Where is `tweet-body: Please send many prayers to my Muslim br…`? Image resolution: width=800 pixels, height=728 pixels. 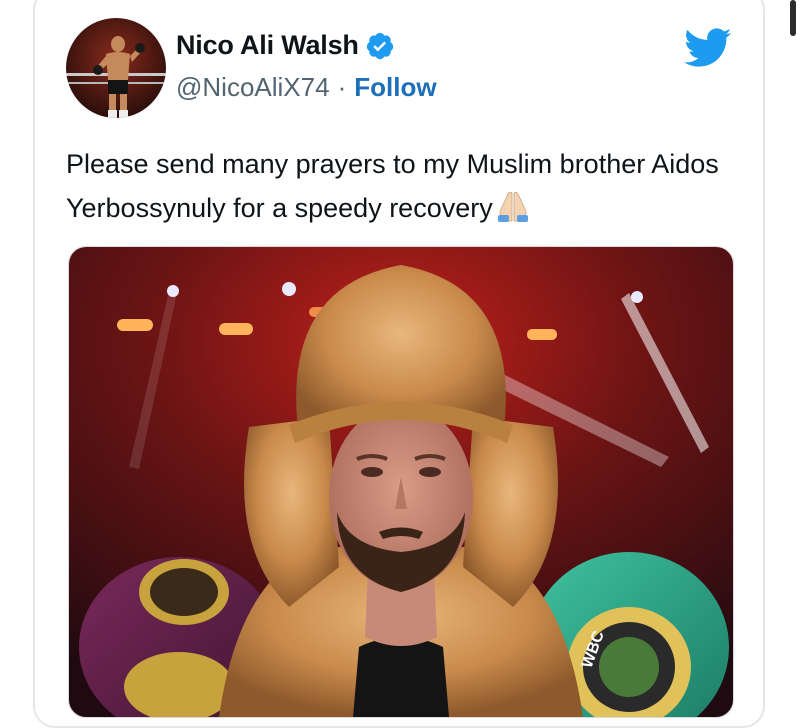
tweet-body: Please send many prayers to my Muslim br… is located at coordinates (392, 186).